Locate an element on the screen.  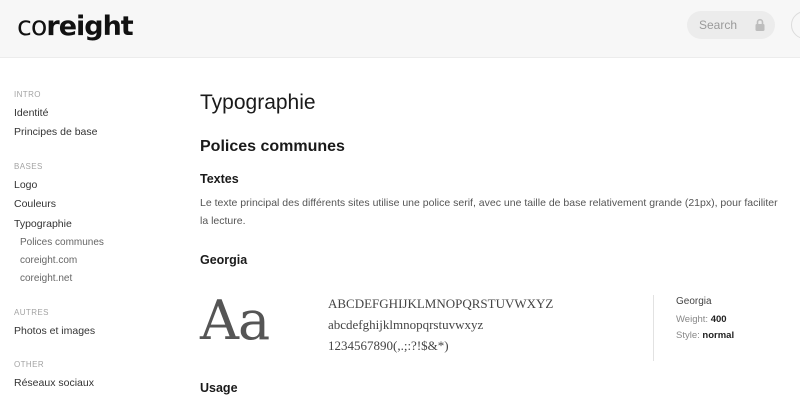
sidebar-subitem-coreight-com: coreight.com is located at coordinates (48, 260).